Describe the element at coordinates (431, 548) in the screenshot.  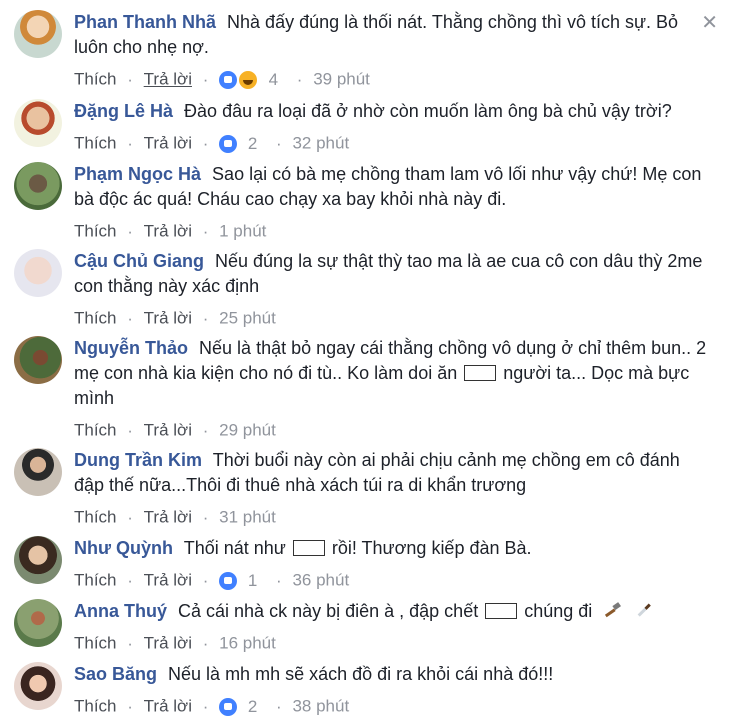
I see `comment-text-part: rồi! Thương kiếp đàn Bà.` at that location.